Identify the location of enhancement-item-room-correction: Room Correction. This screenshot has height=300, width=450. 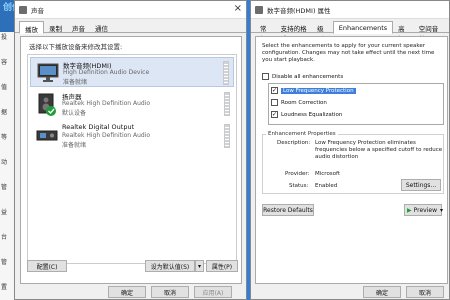
(299, 102).